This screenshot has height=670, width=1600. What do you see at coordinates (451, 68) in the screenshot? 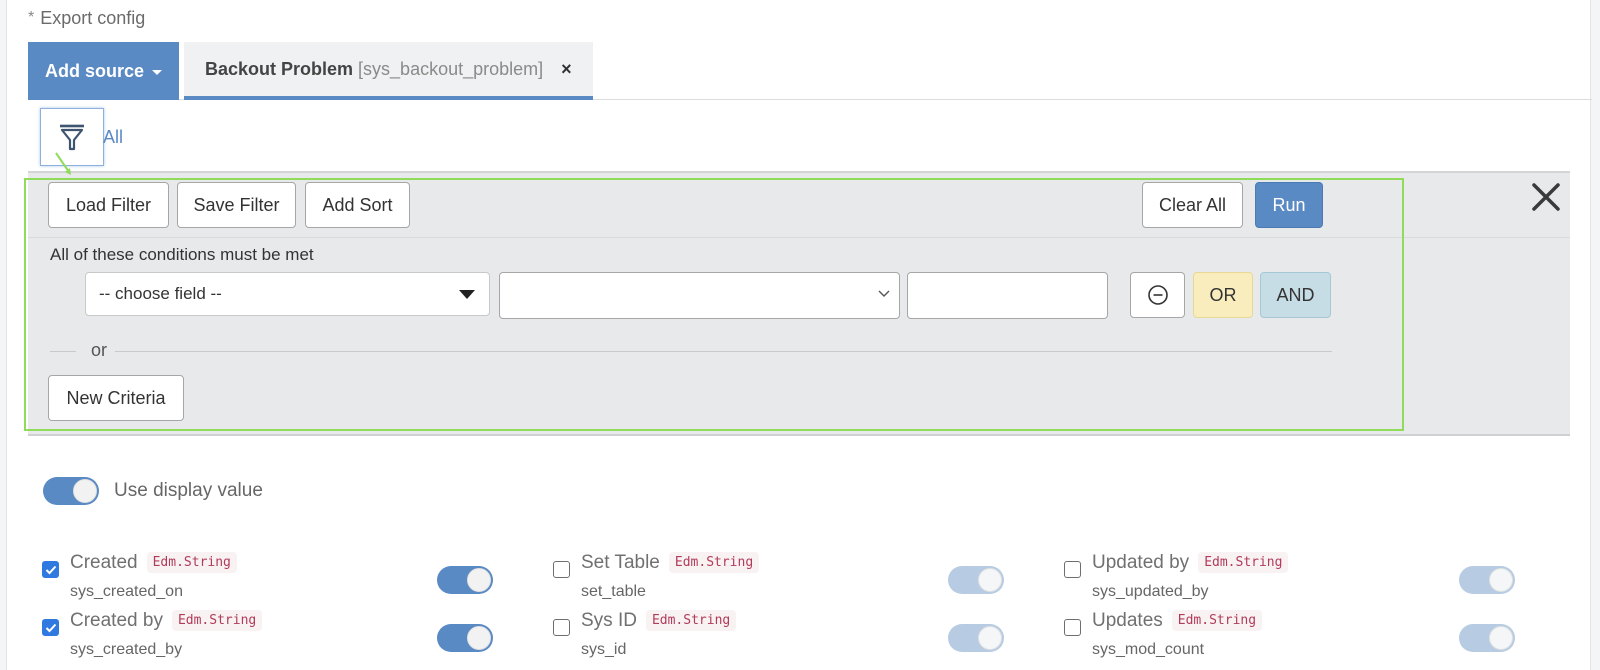
I see `tab-table-name: [sys_backout_problem]` at bounding box center [451, 68].